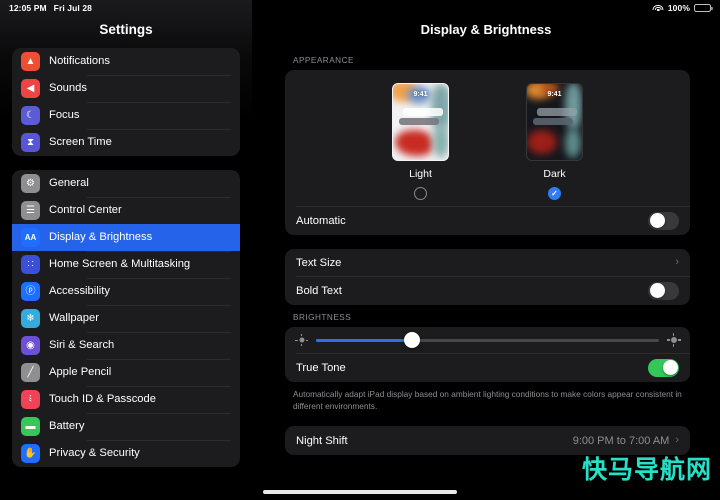  I want to click on sidebar-item-label: General, so click(69, 183).